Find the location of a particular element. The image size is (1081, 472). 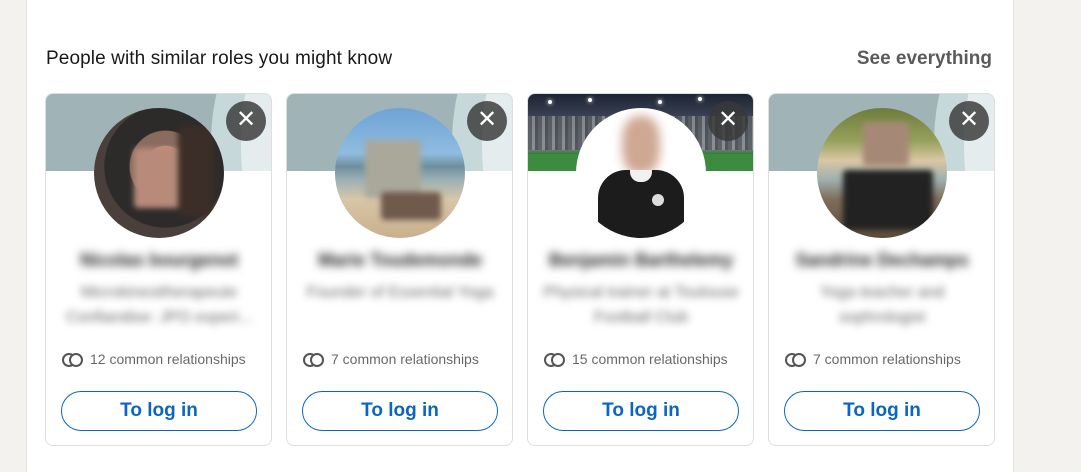

common-relationships-label: 12 common relationships is located at coordinates (168, 359).